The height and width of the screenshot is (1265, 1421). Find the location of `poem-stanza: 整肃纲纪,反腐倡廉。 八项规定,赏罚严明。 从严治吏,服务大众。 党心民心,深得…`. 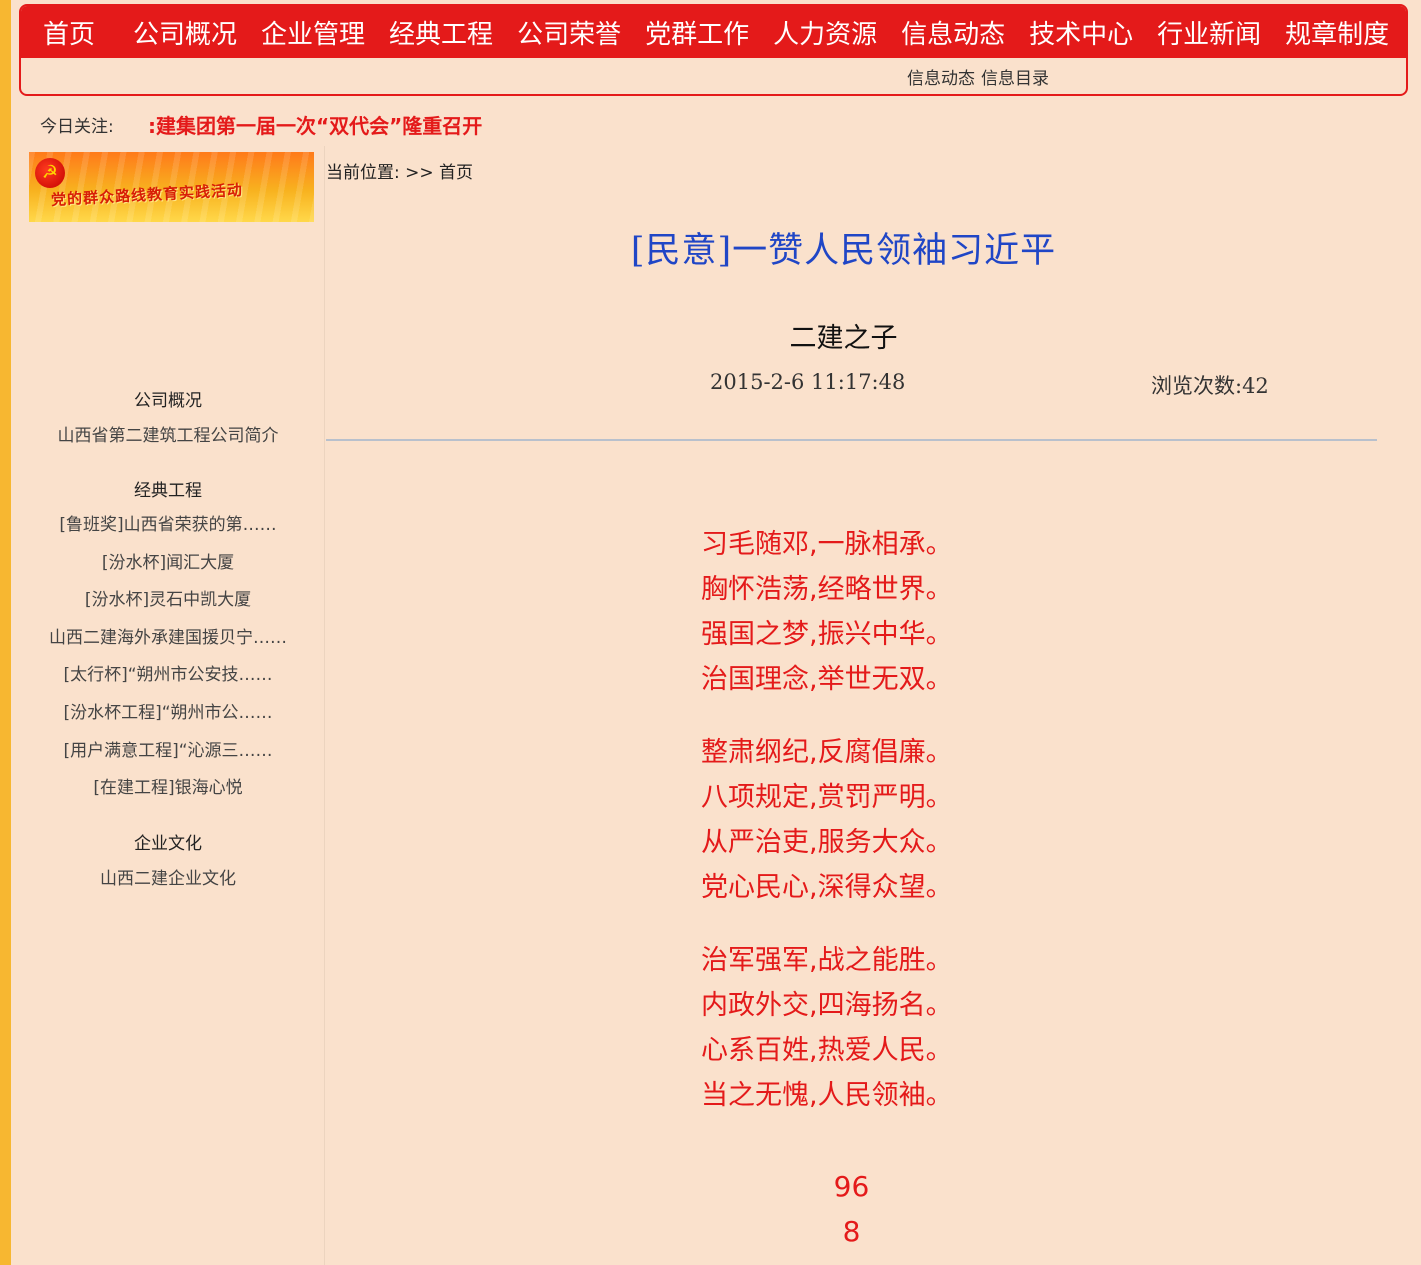

poem-stanza: 整肃纲纪,反腐倡廉。 八项规定,赏罚严明。 从严治吏,服务大众。 党心民心,深得… is located at coordinates (827, 822).